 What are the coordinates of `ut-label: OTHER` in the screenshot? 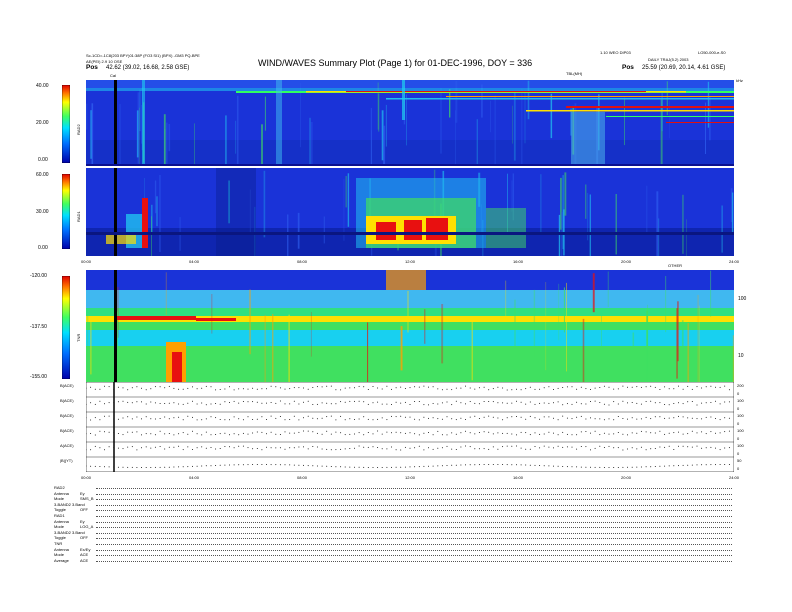 It's located at (675, 265).